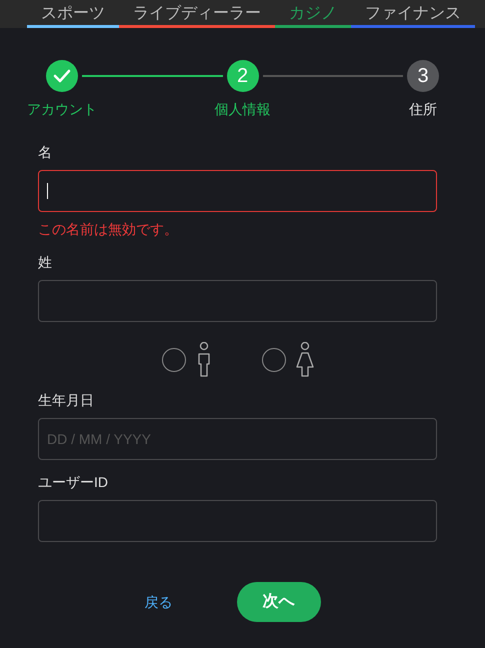  I want to click on step-number: 2, so click(242, 76).